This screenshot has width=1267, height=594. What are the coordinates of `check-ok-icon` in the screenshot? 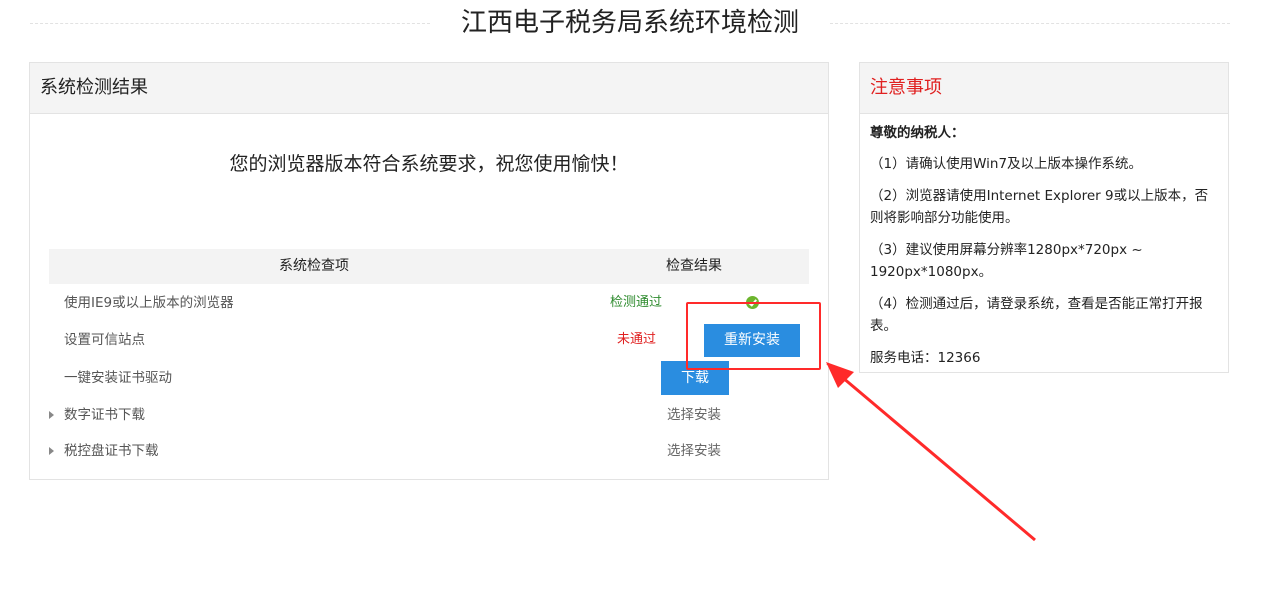 It's located at (752, 302).